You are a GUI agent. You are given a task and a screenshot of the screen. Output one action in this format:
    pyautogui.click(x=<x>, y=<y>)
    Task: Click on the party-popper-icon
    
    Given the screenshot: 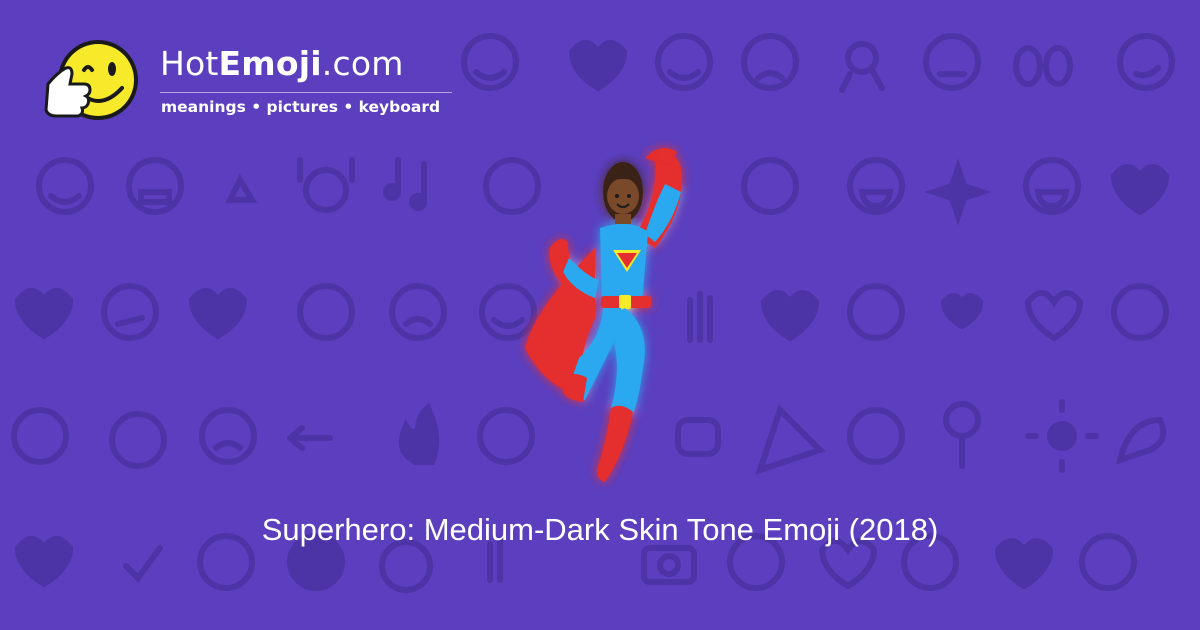 What is the action you would take?
    pyautogui.click(x=790, y=439)
    